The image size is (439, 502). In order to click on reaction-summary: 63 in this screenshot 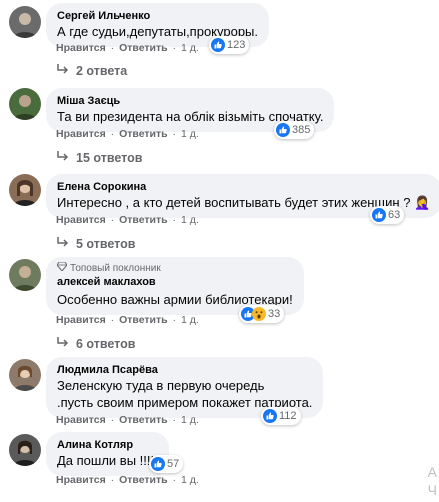, I will do `click(387, 215)`.